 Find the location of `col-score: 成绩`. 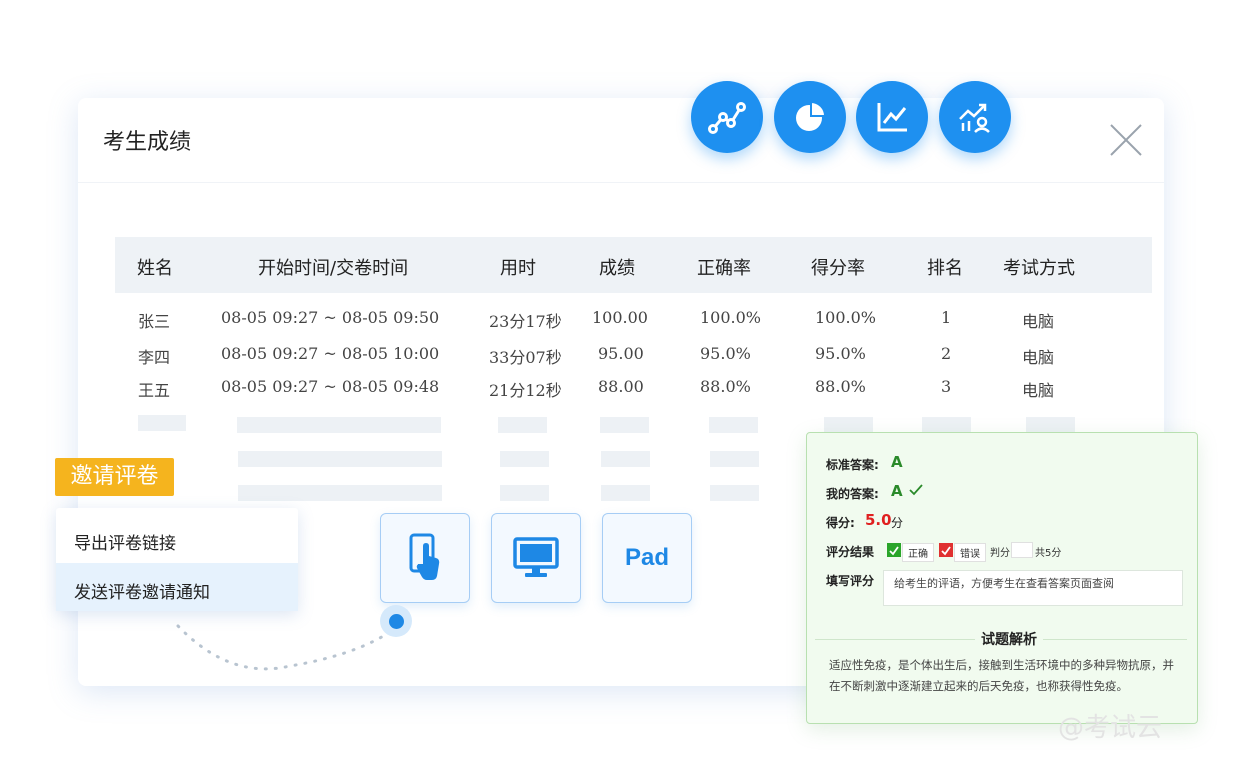

col-score: 成绩 is located at coordinates (617, 268).